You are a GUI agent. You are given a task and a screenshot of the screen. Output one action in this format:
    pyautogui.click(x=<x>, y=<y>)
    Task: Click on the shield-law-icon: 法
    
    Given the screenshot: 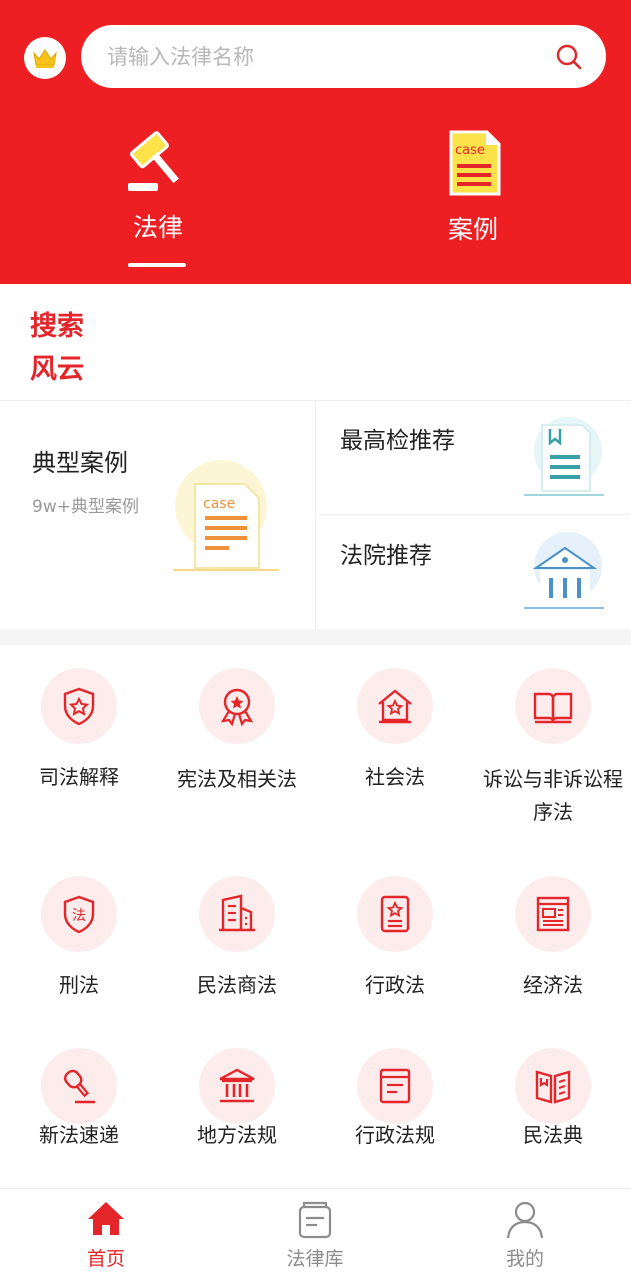 What is the action you would take?
    pyautogui.click(x=79, y=914)
    